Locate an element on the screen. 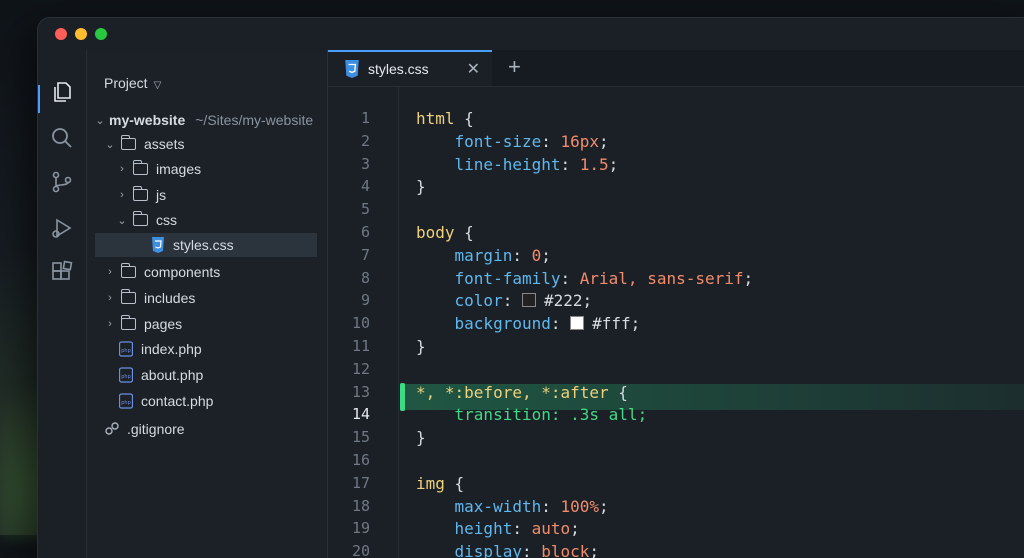  git-file-icon is located at coordinates (112, 428).